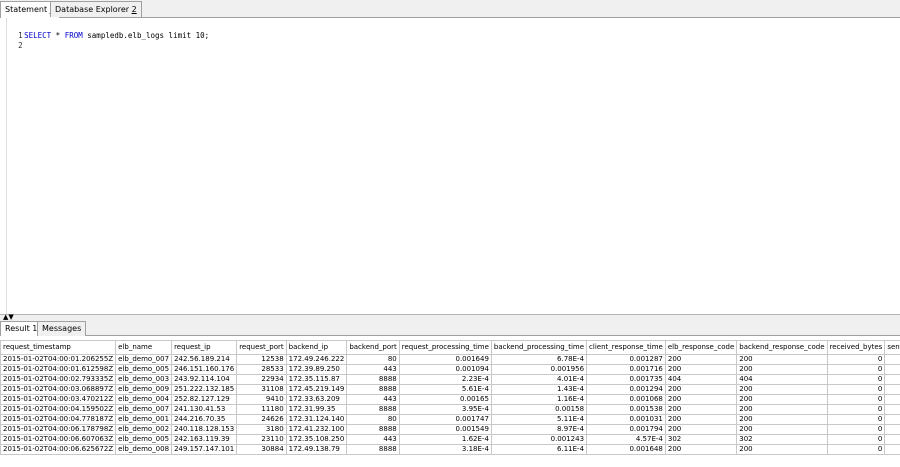  Describe the element at coordinates (316, 359) in the screenshot. I see `table-cell: 172.49.246.222` at that location.